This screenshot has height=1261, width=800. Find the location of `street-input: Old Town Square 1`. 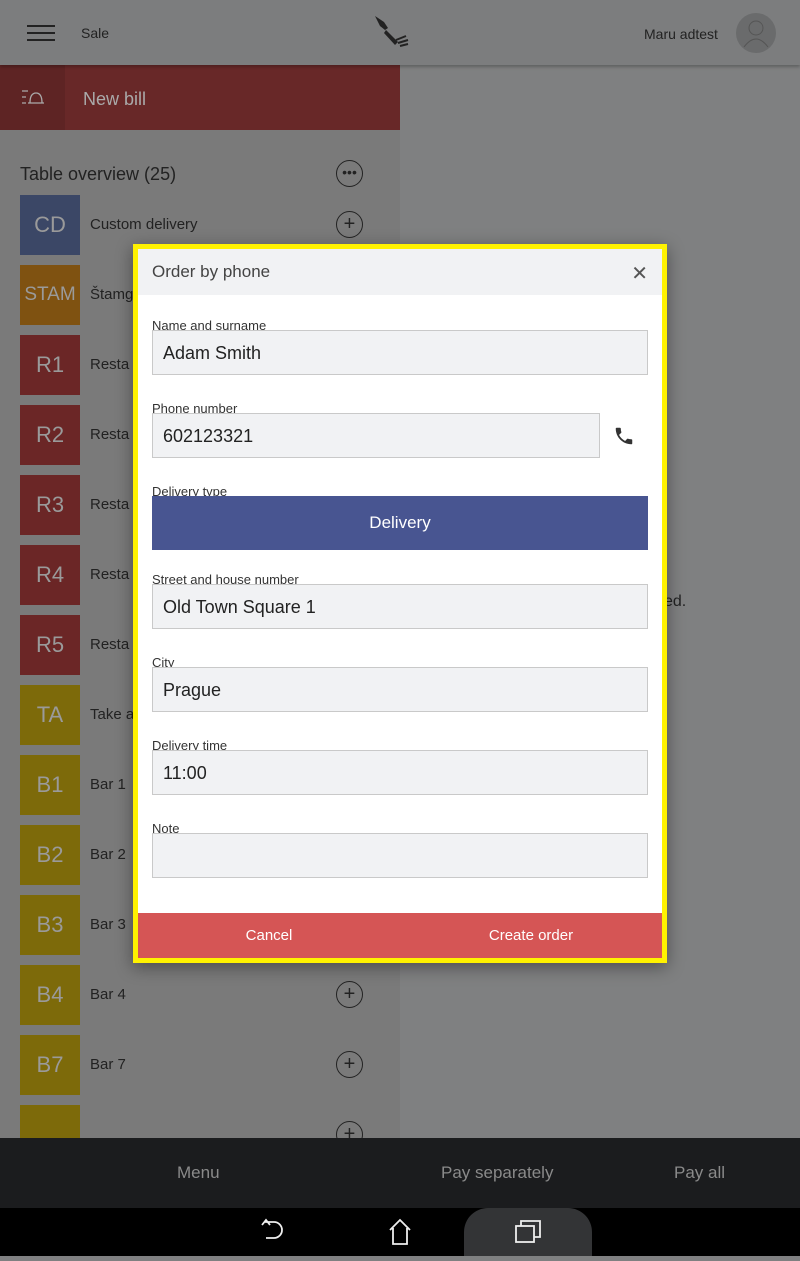

street-input: Old Town Square 1 is located at coordinates (400, 606).